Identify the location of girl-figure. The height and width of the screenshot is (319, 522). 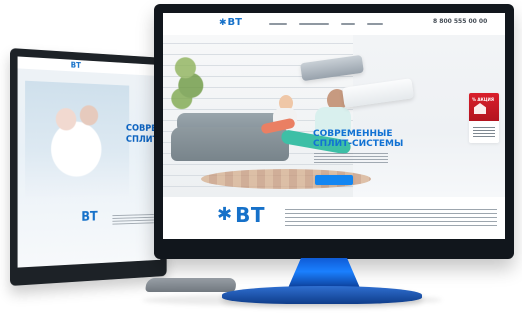
(285, 135).